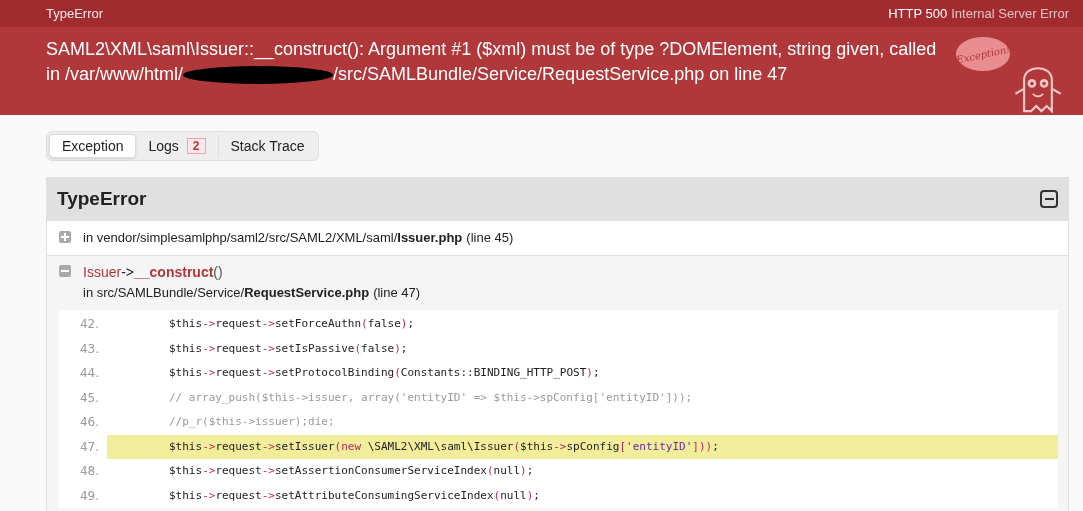 This screenshot has height=511, width=1083. What do you see at coordinates (89, 447) in the screenshot?
I see `line-number: 47.` at bounding box center [89, 447].